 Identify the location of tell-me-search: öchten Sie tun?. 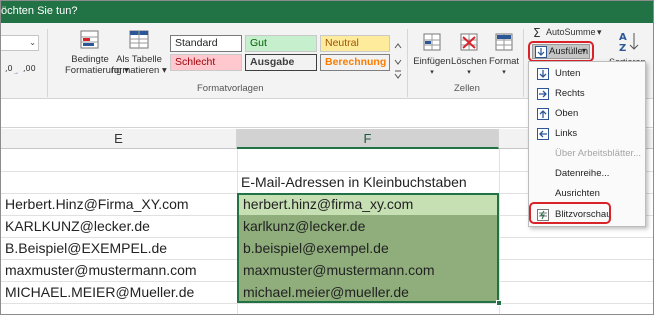
(39, 11).